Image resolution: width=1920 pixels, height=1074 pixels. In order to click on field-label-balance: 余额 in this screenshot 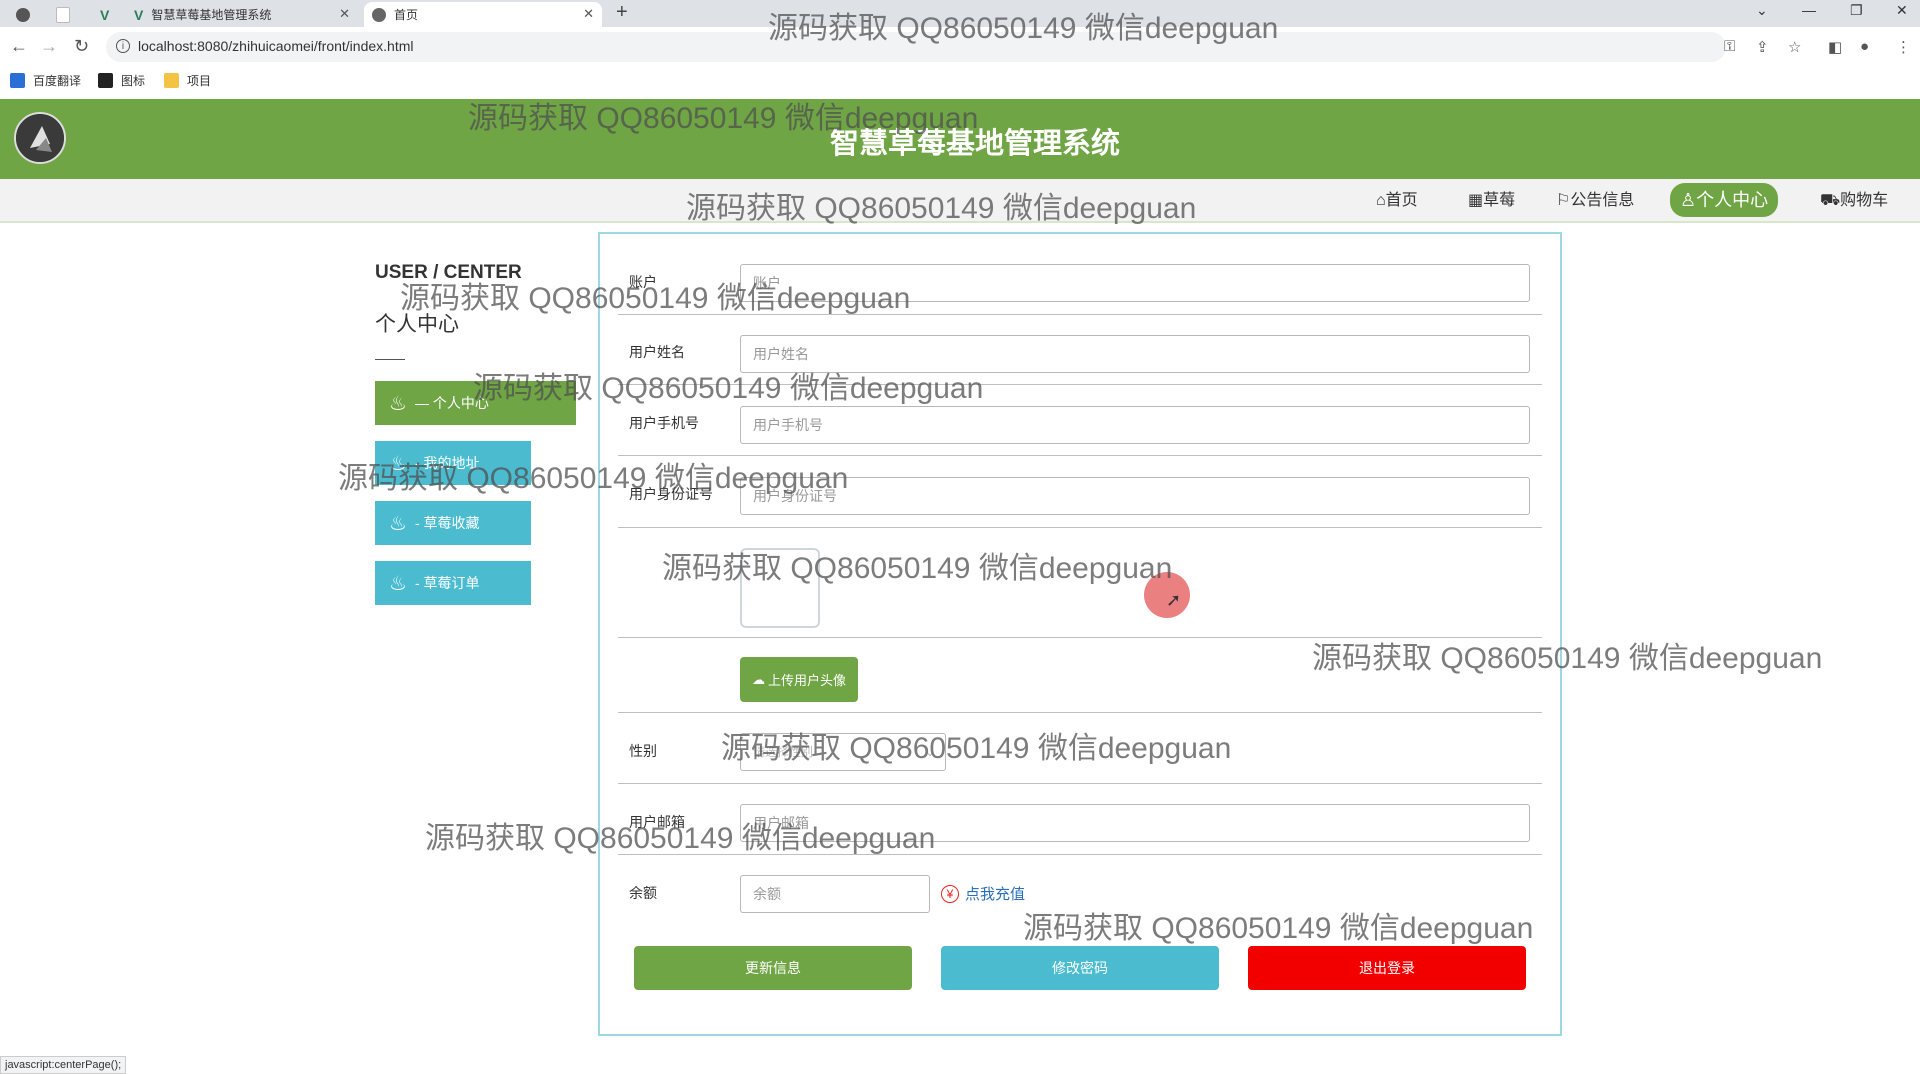, I will do `click(643, 893)`.